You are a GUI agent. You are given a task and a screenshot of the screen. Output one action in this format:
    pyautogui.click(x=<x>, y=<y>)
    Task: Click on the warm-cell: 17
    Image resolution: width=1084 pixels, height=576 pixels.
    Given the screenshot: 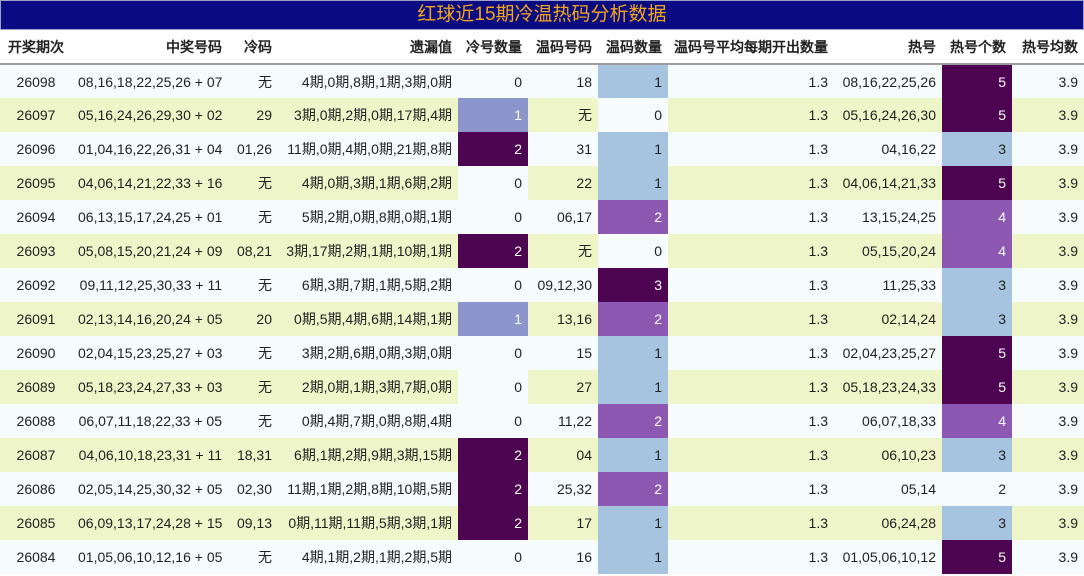 What is the action you would take?
    pyautogui.click(x=563, y=523)
    